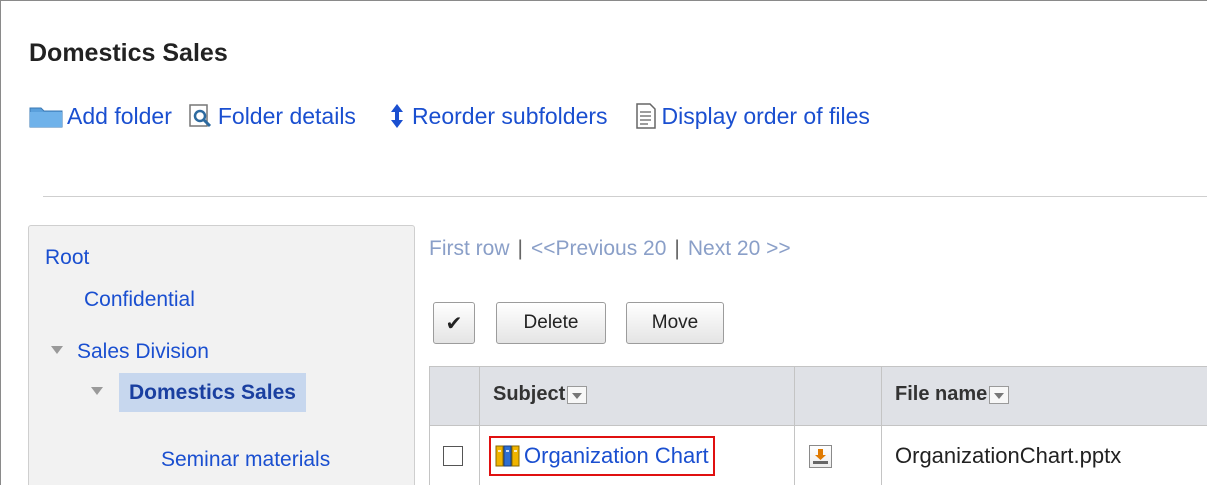  What do you see at coordinates (598, 248) in the screenshot?
I see `previous-page-link: <<Previous 20` at bounding box center [598, 248].